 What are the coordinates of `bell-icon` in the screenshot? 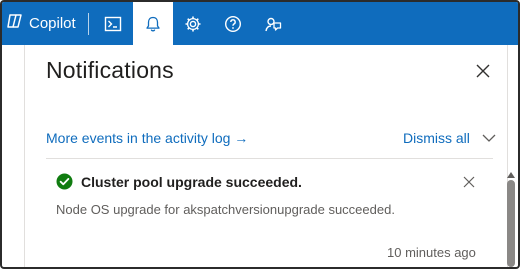 It's located at (153, 24).